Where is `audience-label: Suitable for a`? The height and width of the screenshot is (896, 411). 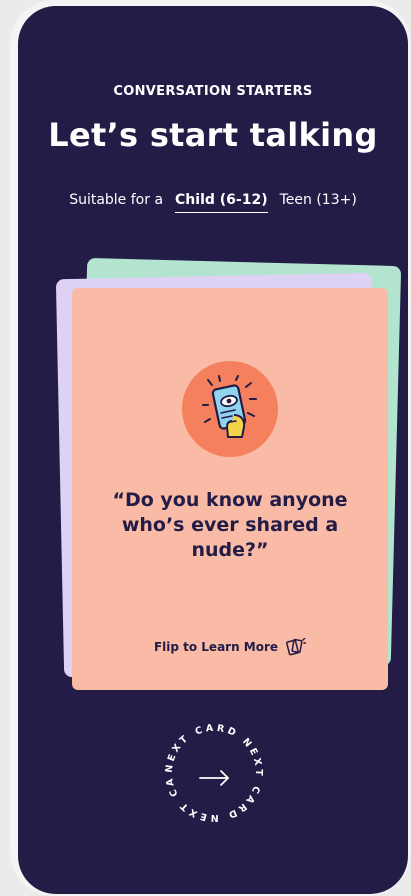
audience-label: Suitable for a is located at coordinates (116, 200).